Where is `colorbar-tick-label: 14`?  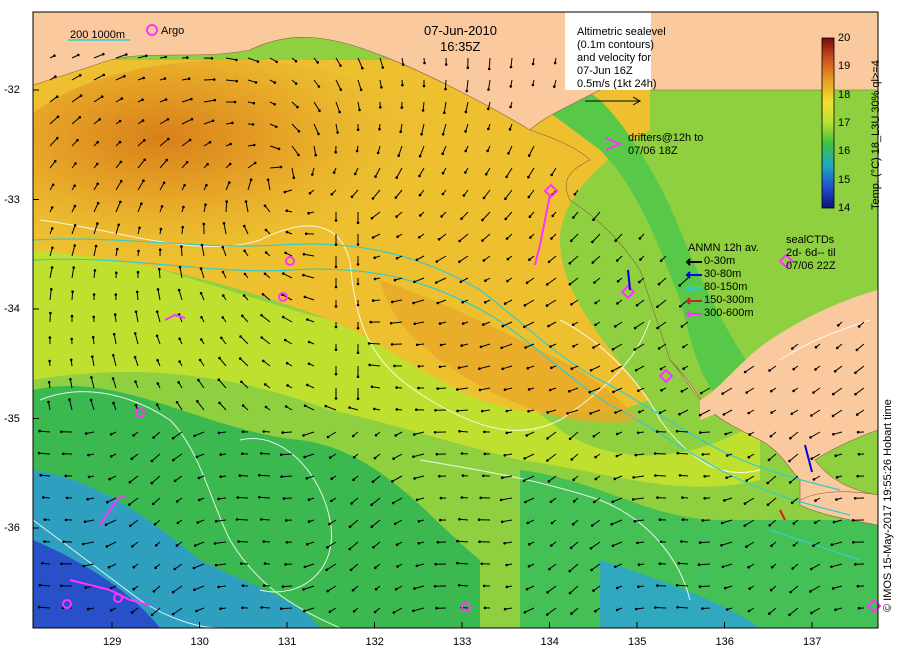
colorbar-tick-label: 14 is located at coordinates (844, 208).